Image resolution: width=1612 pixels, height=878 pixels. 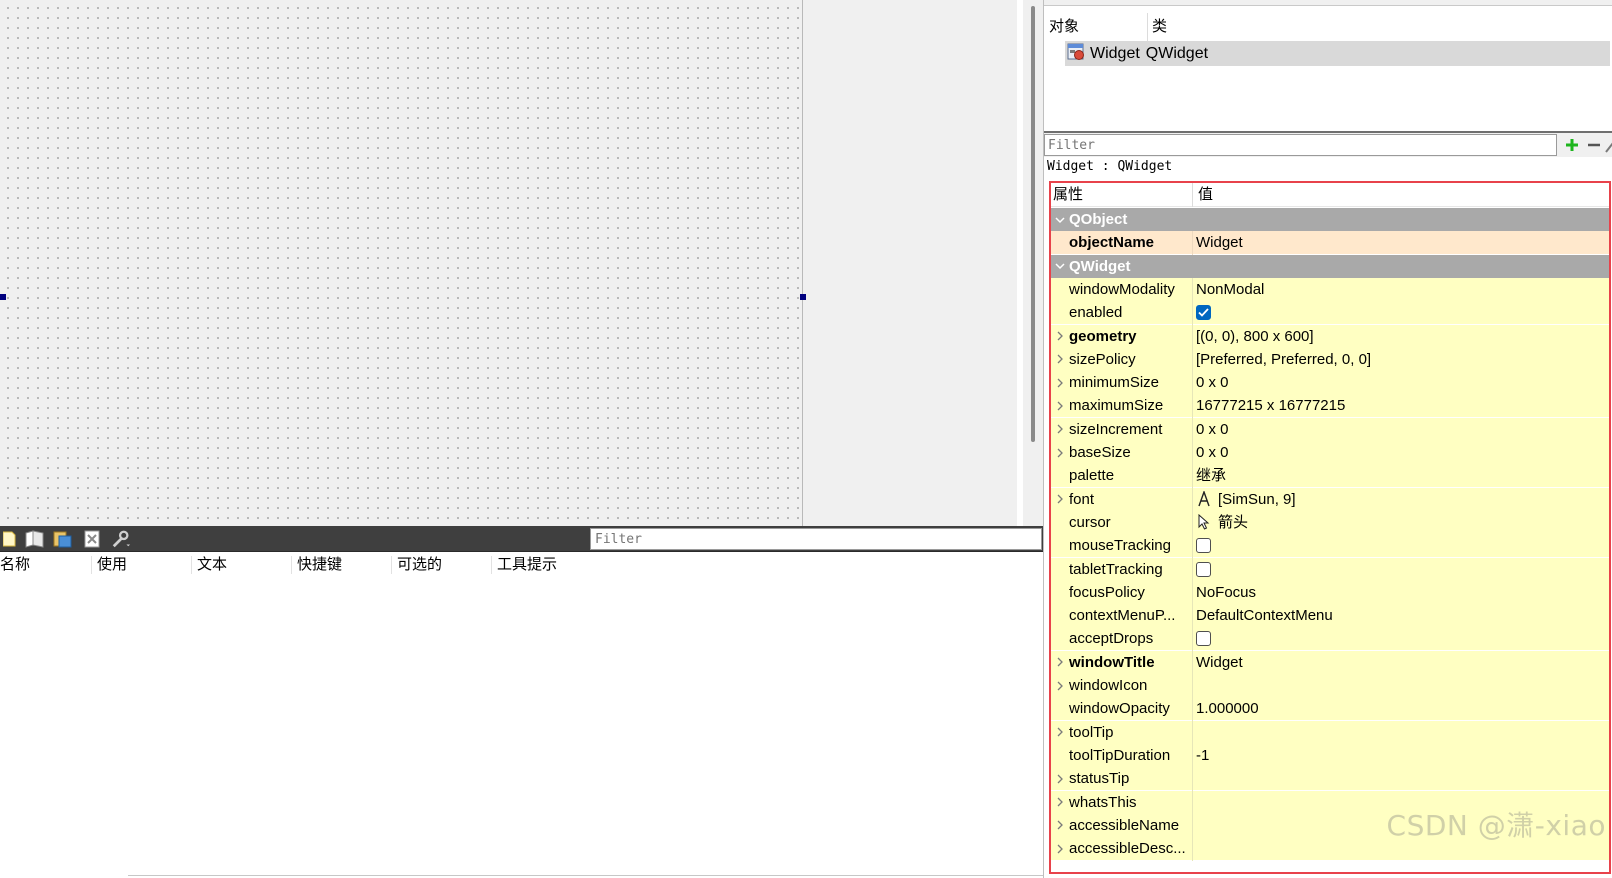 I want to click on property-value: 箭头, so click(x=1401, y=522).